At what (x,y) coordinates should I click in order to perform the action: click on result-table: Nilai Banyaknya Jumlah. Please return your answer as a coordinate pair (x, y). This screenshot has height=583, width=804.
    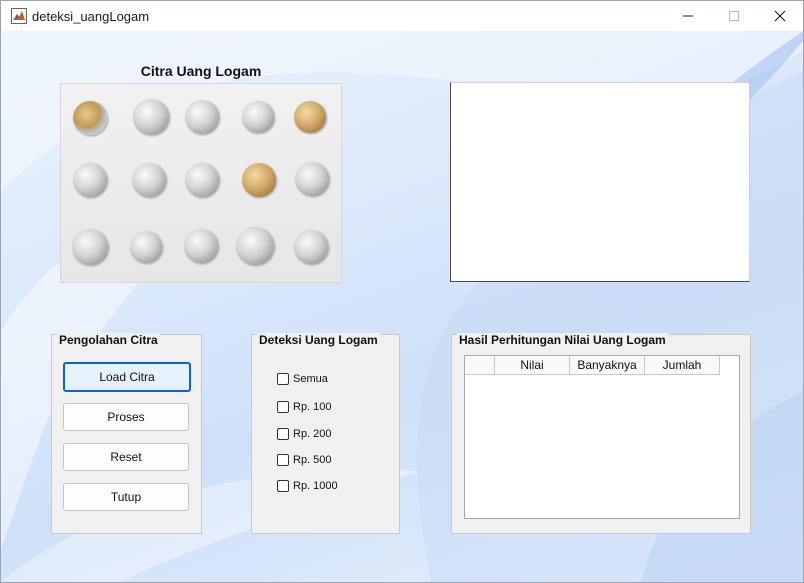
    Looking at the image, I should click on (602, 437).